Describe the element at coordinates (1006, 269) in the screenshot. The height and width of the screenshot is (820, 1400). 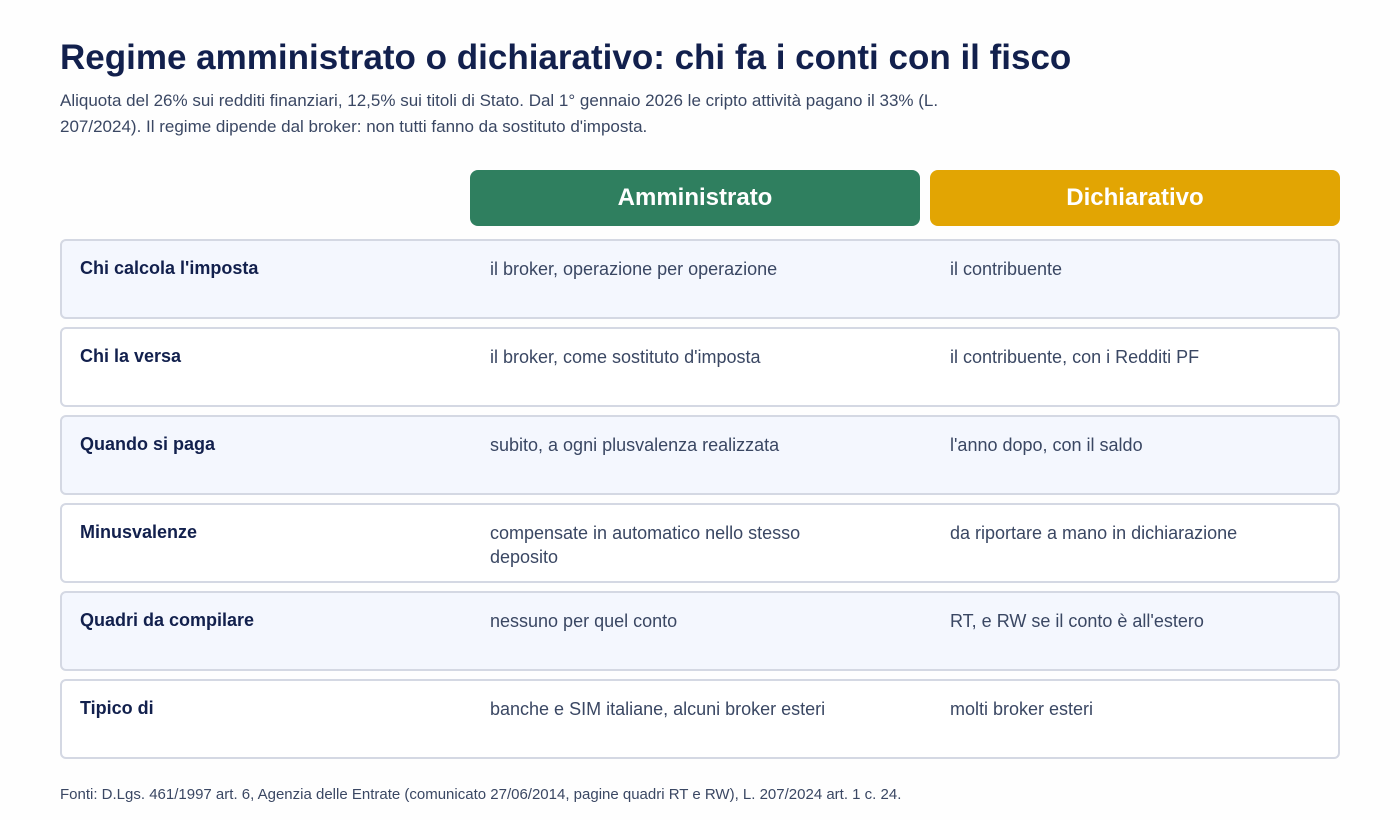
I see `cell-dichiarativo: il contribuente` at that location.